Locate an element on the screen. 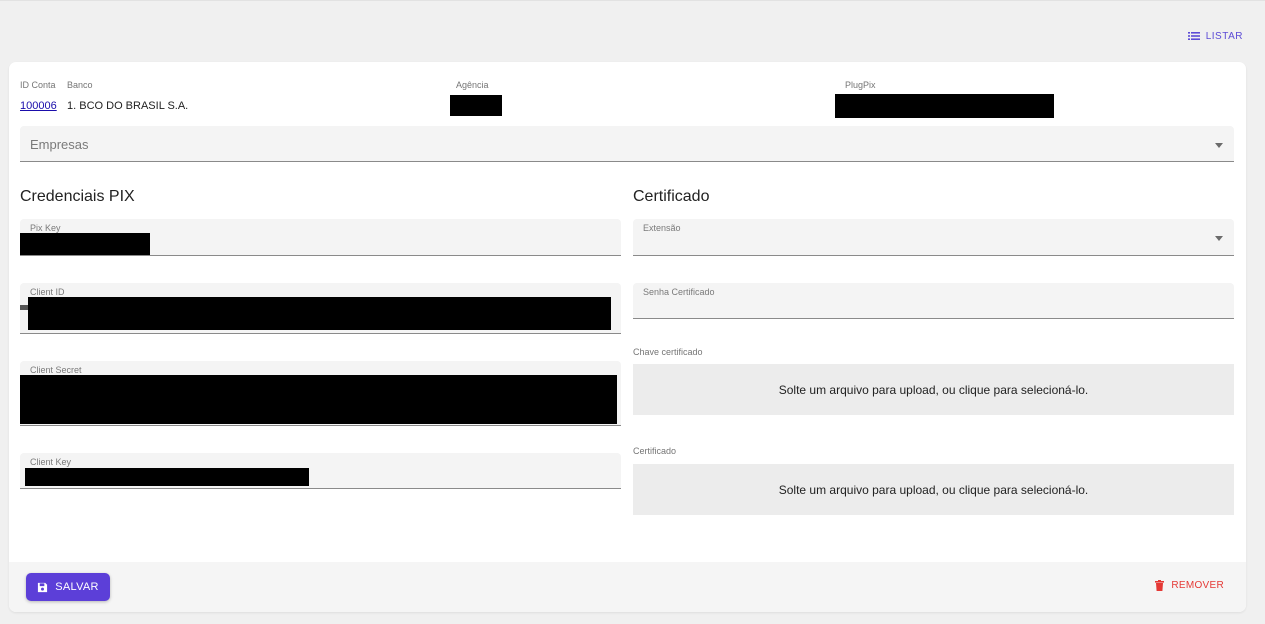  pix-key-label: Pix Key is located at coordinates (45, 228).